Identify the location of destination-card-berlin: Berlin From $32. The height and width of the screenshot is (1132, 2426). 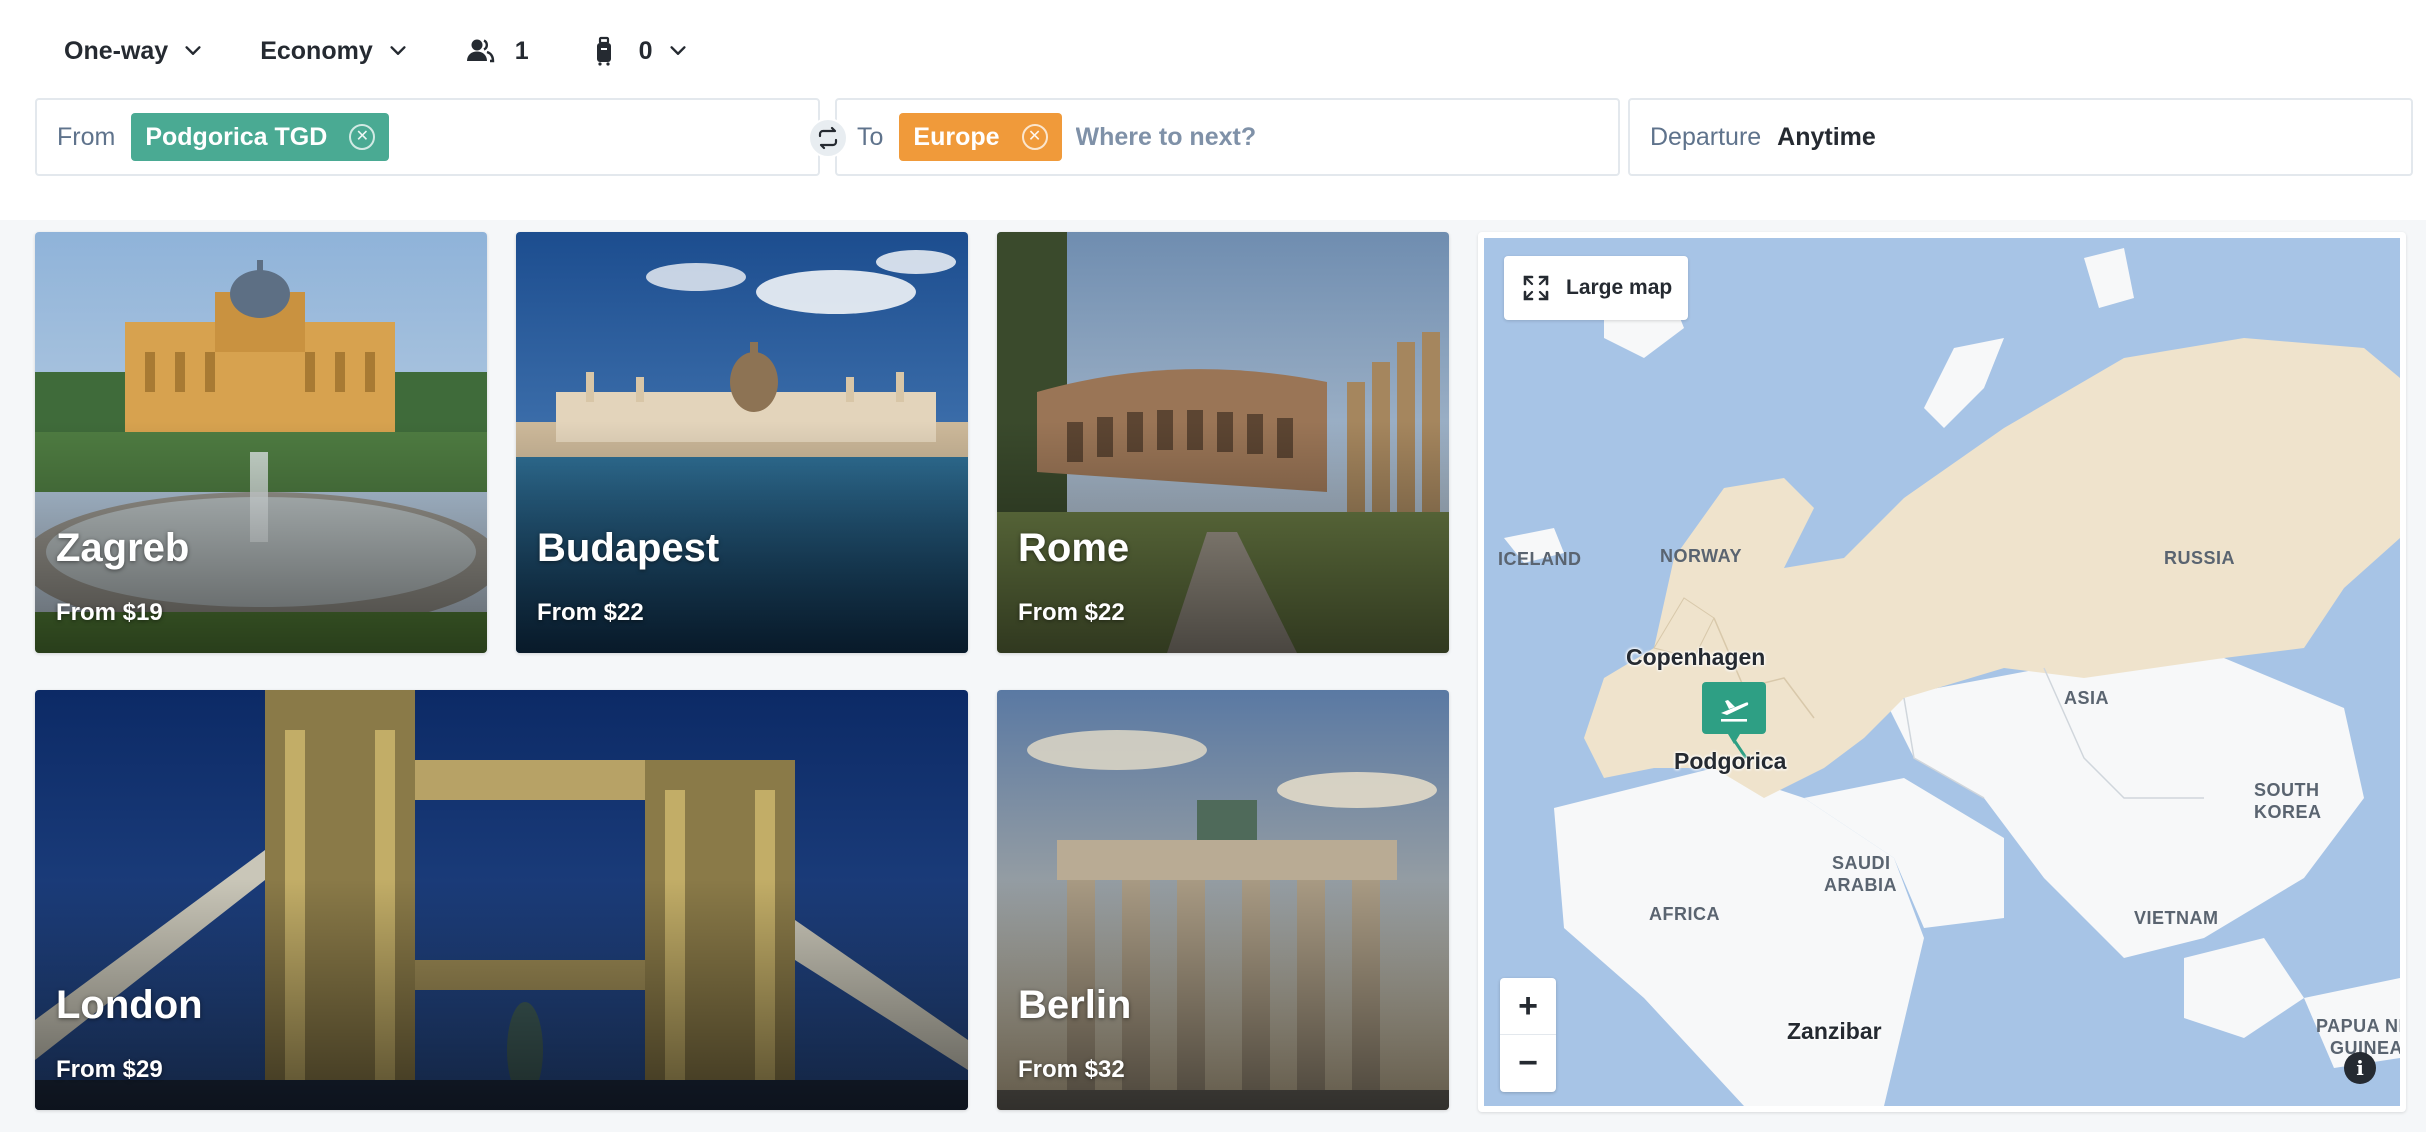
(1223, 900).